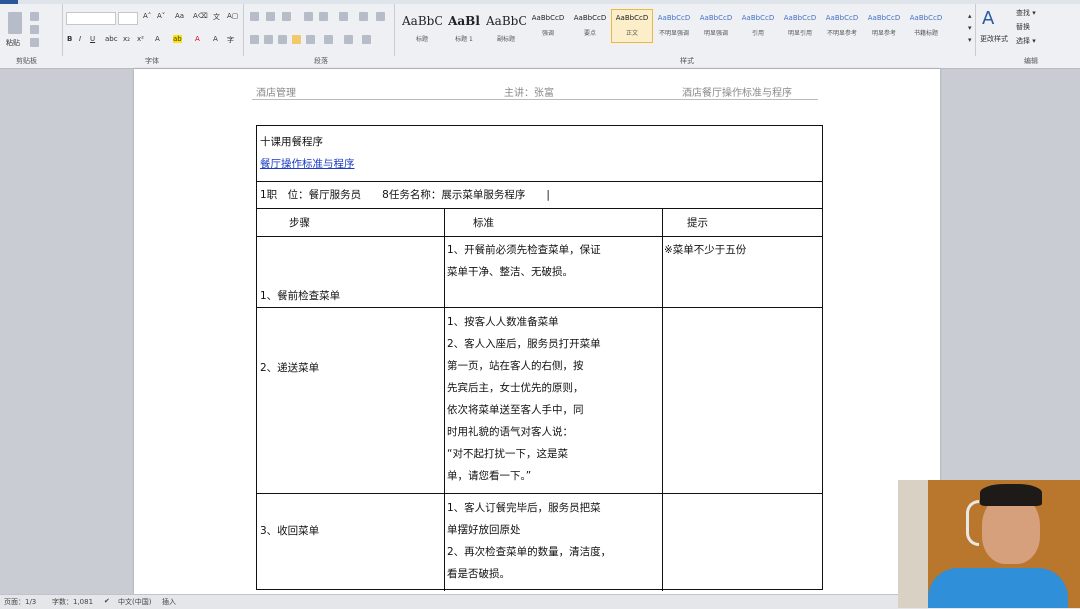  I want to click on row1-tip: ※菜单不少于五份, so click(705, 250).